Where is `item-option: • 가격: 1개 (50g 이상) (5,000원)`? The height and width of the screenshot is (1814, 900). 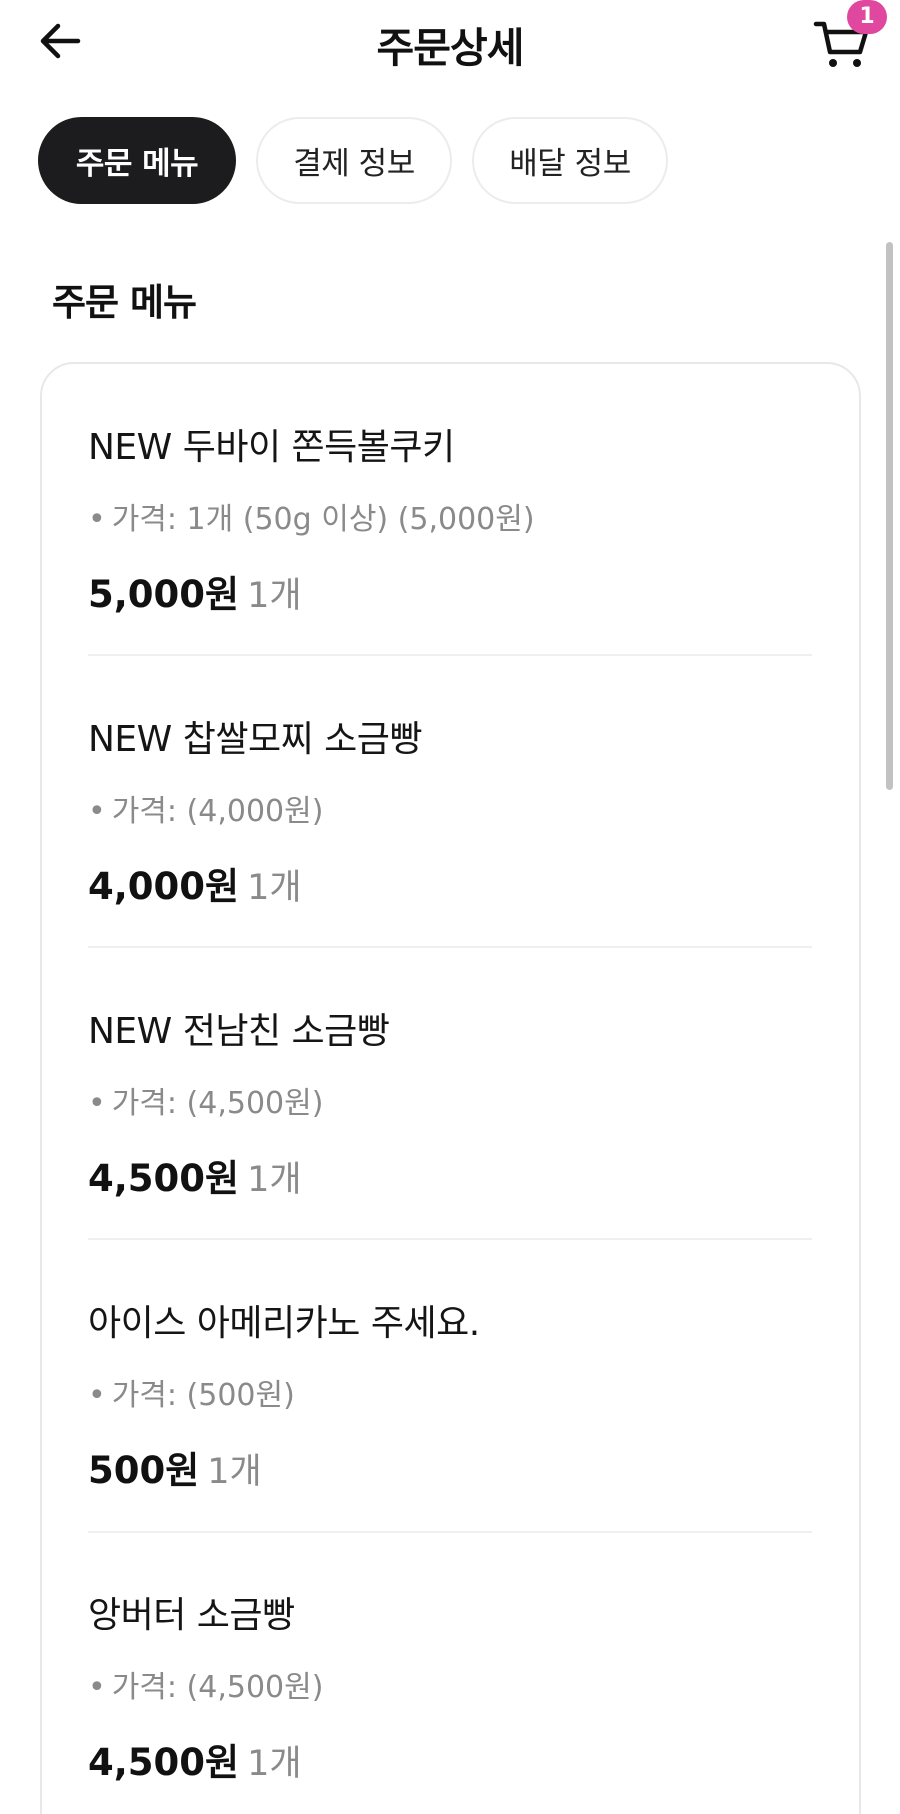 item-option: • 가격: 1개 (50g 이상) (5,000원) is located at coordinates (450, 516).